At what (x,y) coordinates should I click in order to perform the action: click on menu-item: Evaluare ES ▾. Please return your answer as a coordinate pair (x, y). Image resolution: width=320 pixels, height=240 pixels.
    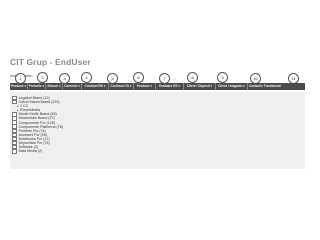
    Looking at the image, I should click on (170, 86).